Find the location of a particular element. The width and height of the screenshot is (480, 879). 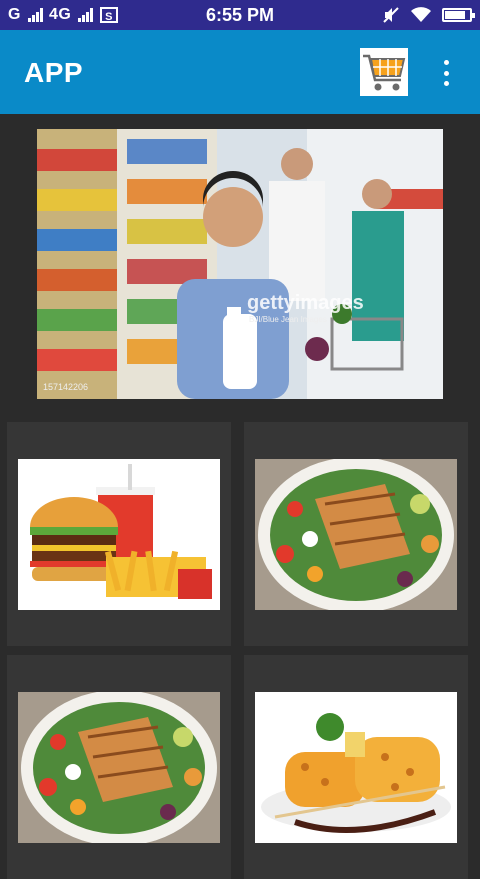

shopping-cart-icon is located at coordinates (384, 72).